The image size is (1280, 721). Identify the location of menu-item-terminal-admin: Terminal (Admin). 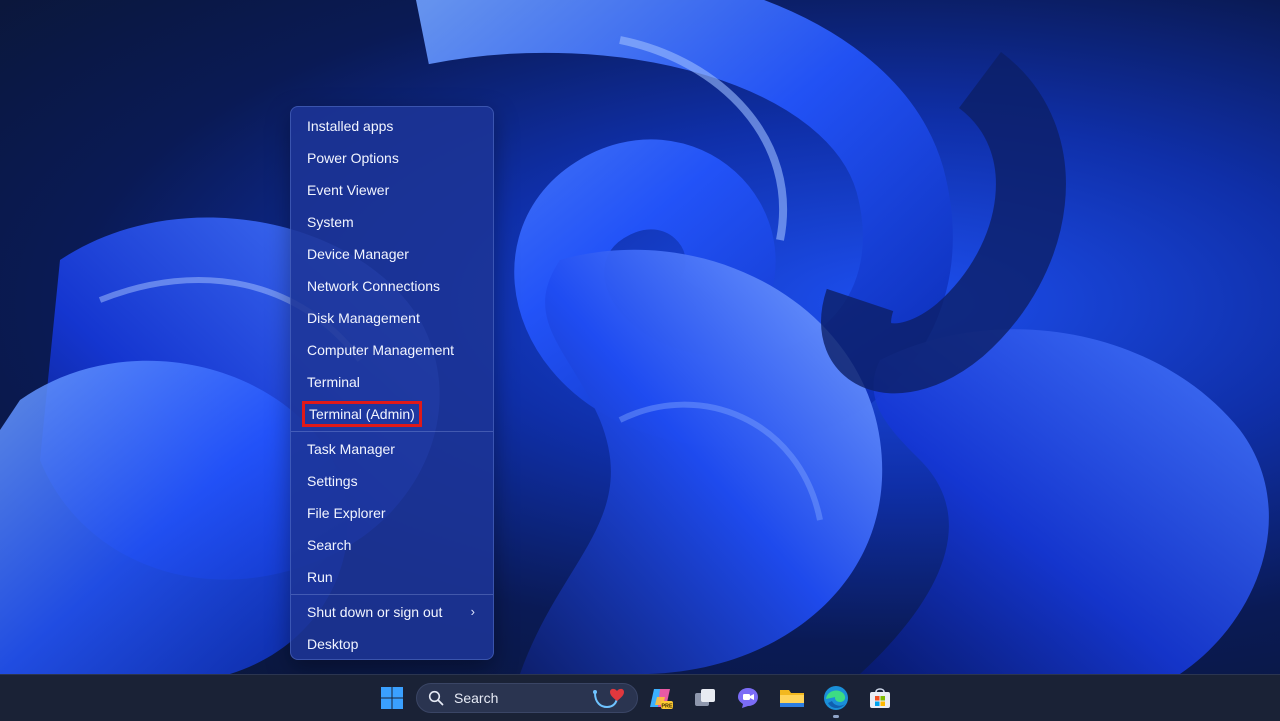
(393, 414).